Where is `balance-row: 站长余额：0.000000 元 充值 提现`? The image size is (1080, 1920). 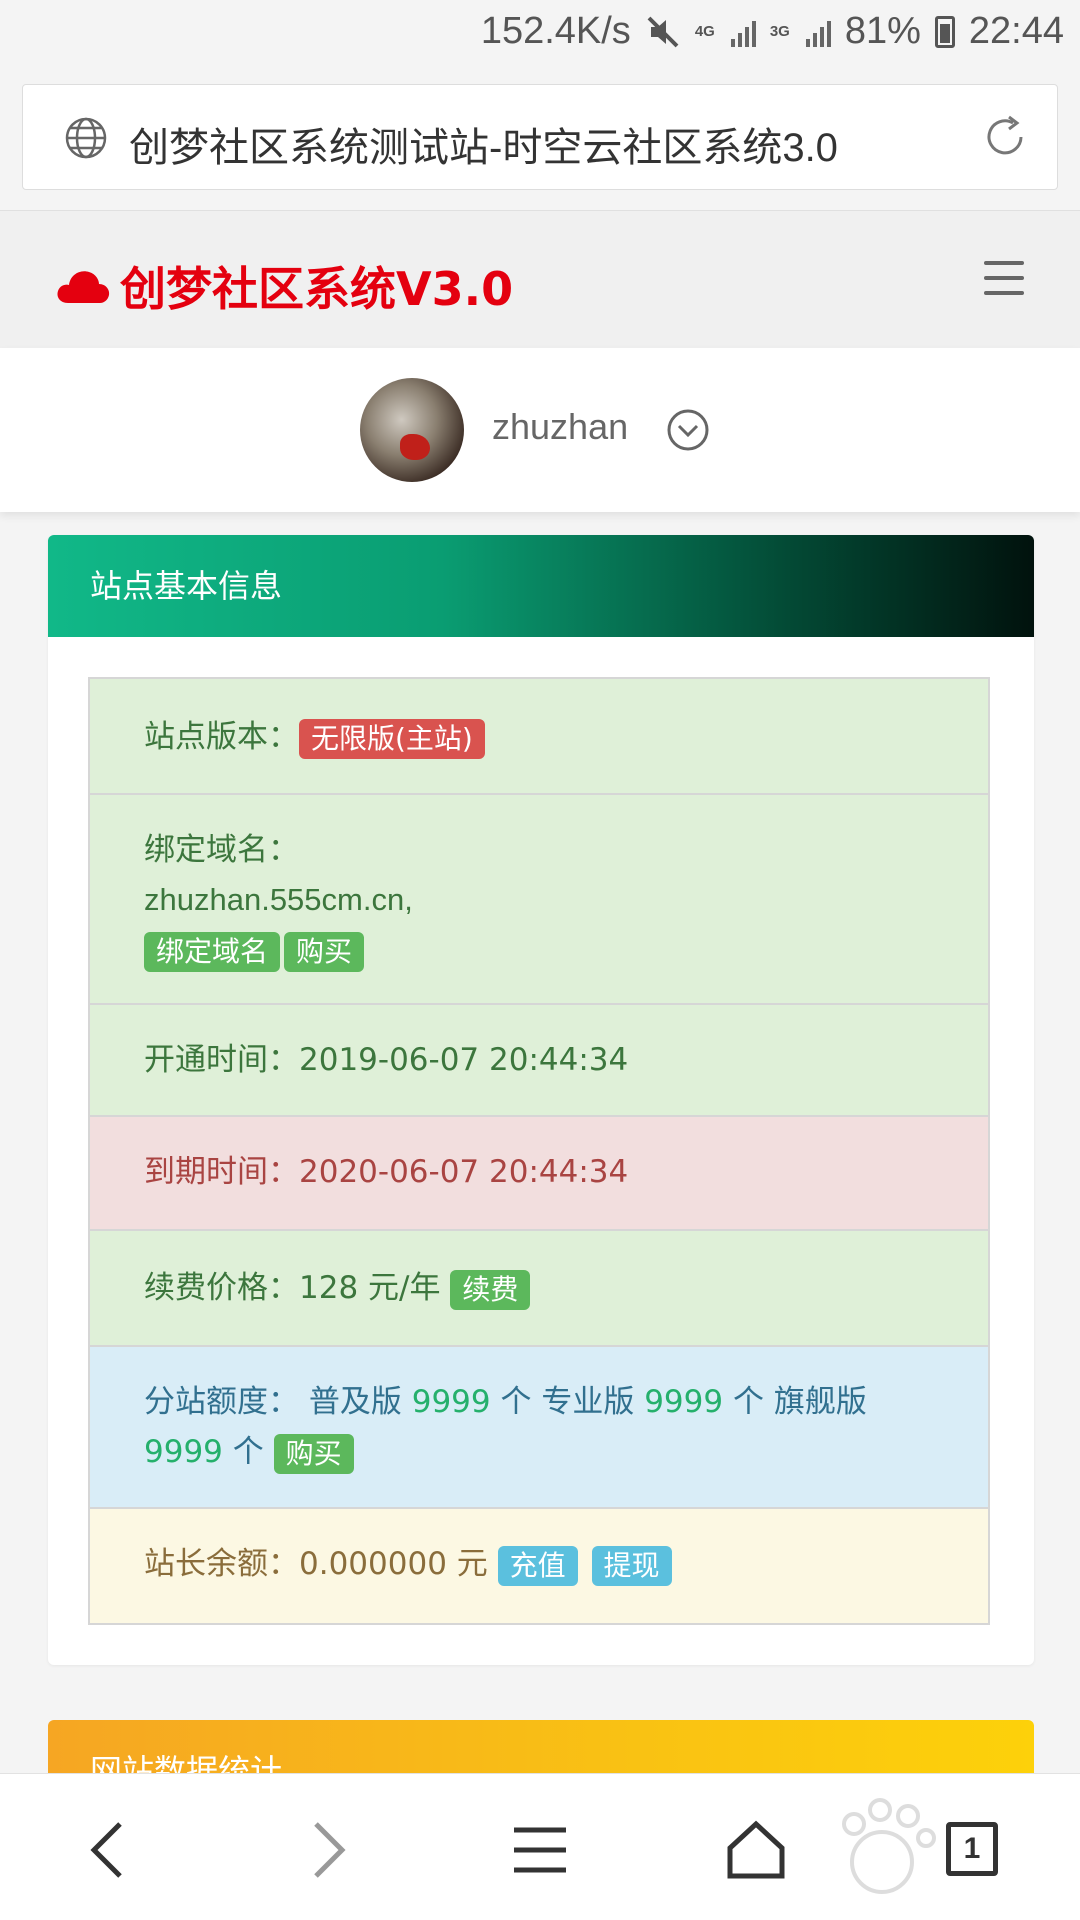
balance-row: 站长余额：0.000000 元 充值 提现 is located at coordinates (539, 1566).